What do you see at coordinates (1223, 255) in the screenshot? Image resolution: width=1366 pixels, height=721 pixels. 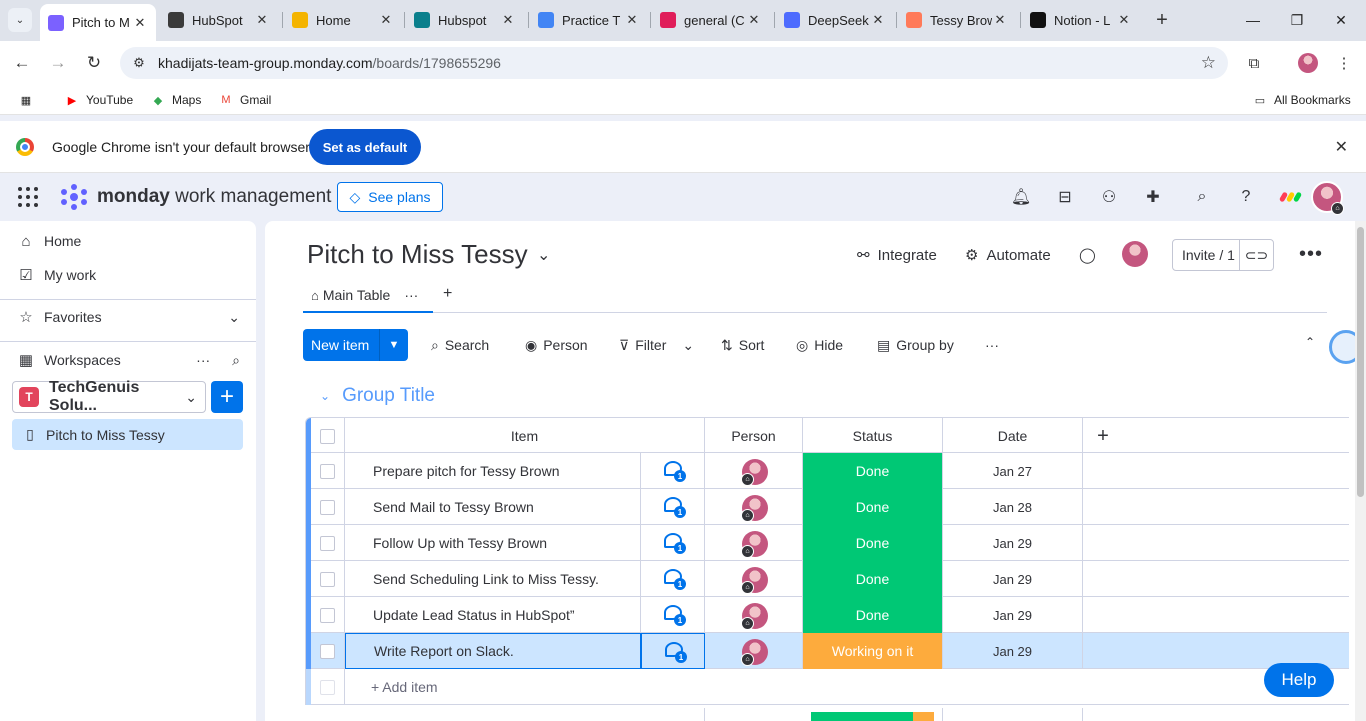 I see `invite-button: Invite / 1 ⊂⊃` at bounding box center [1223, 255].